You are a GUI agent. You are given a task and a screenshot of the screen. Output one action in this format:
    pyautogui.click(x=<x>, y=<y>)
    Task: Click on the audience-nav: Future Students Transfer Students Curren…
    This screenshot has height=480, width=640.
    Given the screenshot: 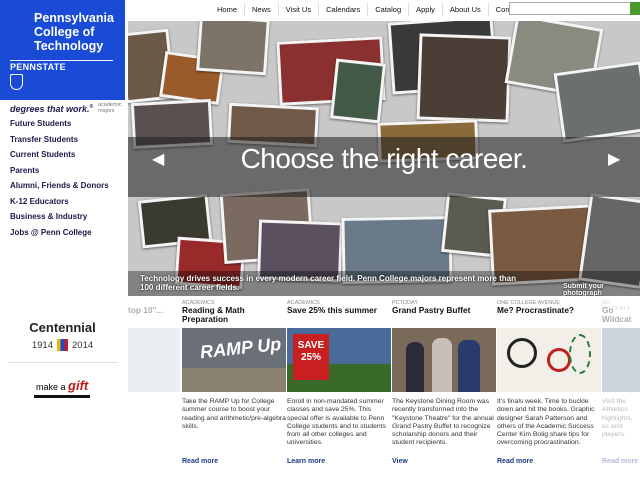 What is the action you would take?
    pyautogui.click(x=59, y=182)
    